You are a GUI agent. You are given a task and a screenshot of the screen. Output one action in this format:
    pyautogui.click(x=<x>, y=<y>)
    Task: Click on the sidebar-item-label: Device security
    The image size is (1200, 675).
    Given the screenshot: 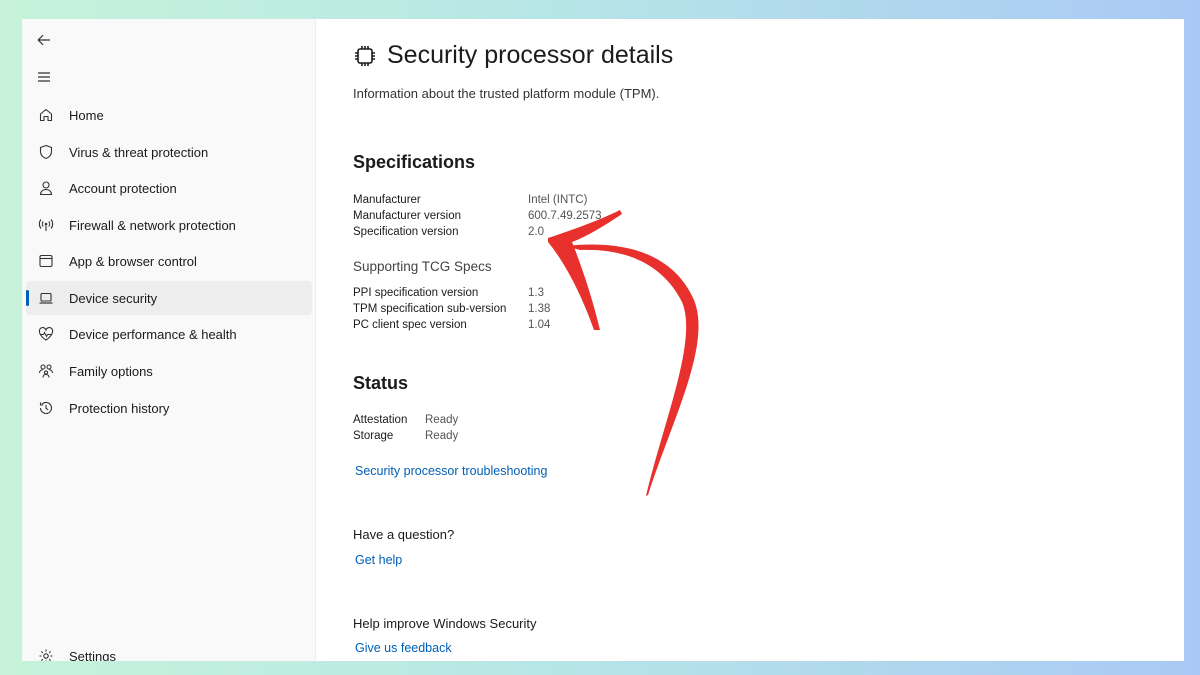 What is the action you would take?
    pyautogui.click(x=113, y=298)
    